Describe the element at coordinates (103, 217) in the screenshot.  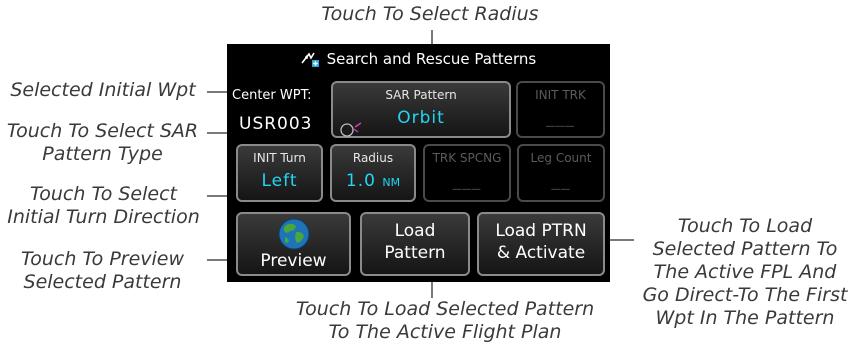
I see `callout-turn-line2: Initial Turn Direction` at that location.